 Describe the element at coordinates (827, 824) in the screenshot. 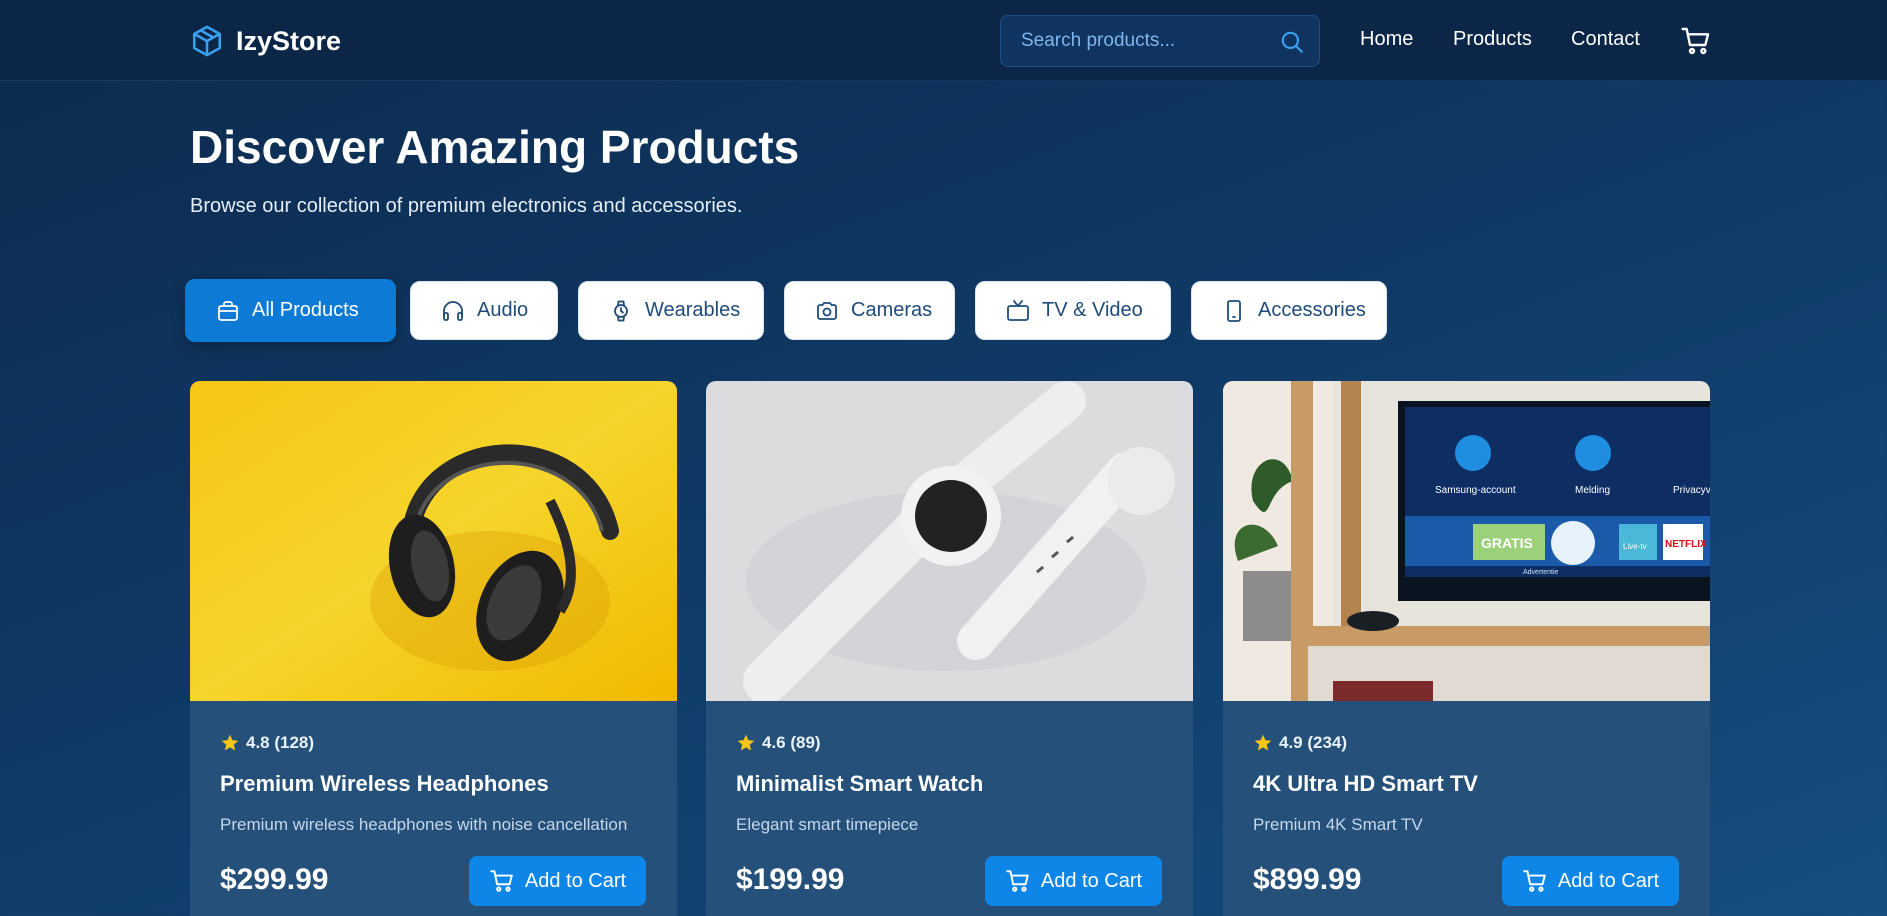

I see `product-description: Elegant smart timepiece` at that location.